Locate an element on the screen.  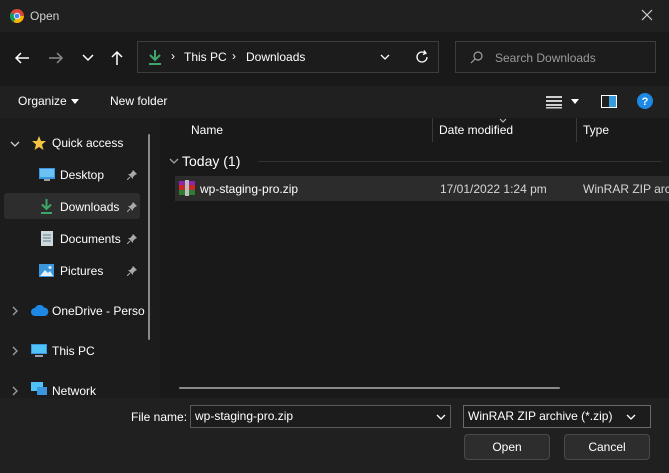
desktop-icon is located at coordinates (47, 174).